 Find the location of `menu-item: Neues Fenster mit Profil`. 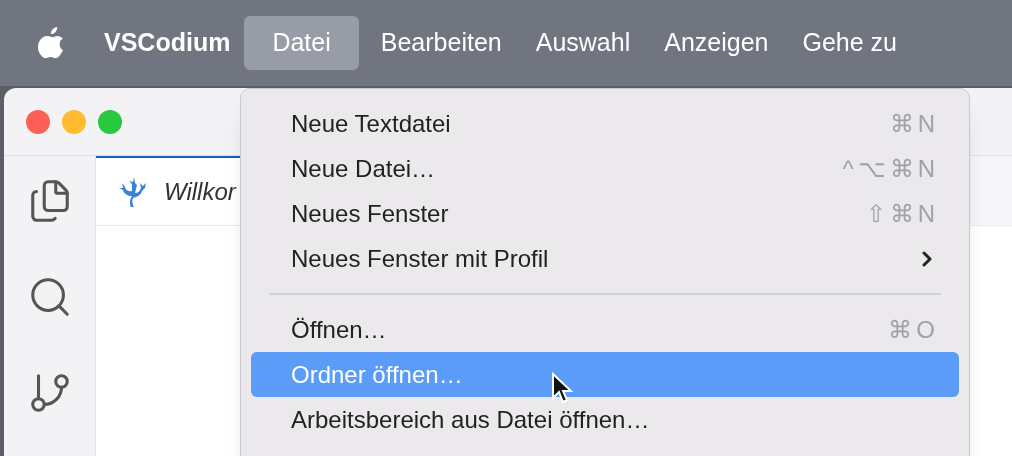

menu-item: Neues Fenster mit Profil is located at coordinates (605, 258).